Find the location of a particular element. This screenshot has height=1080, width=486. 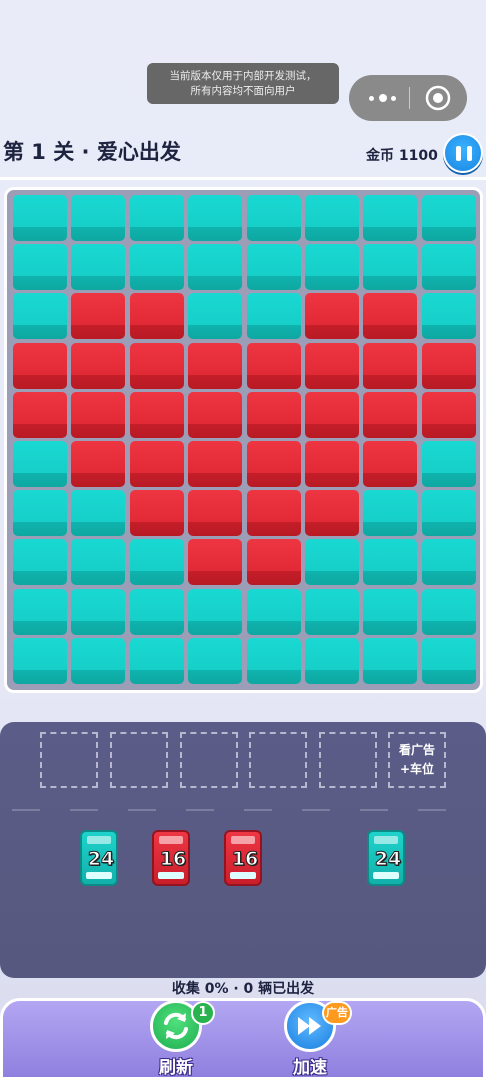

capsule-divider is located at coordinates (409, 98).